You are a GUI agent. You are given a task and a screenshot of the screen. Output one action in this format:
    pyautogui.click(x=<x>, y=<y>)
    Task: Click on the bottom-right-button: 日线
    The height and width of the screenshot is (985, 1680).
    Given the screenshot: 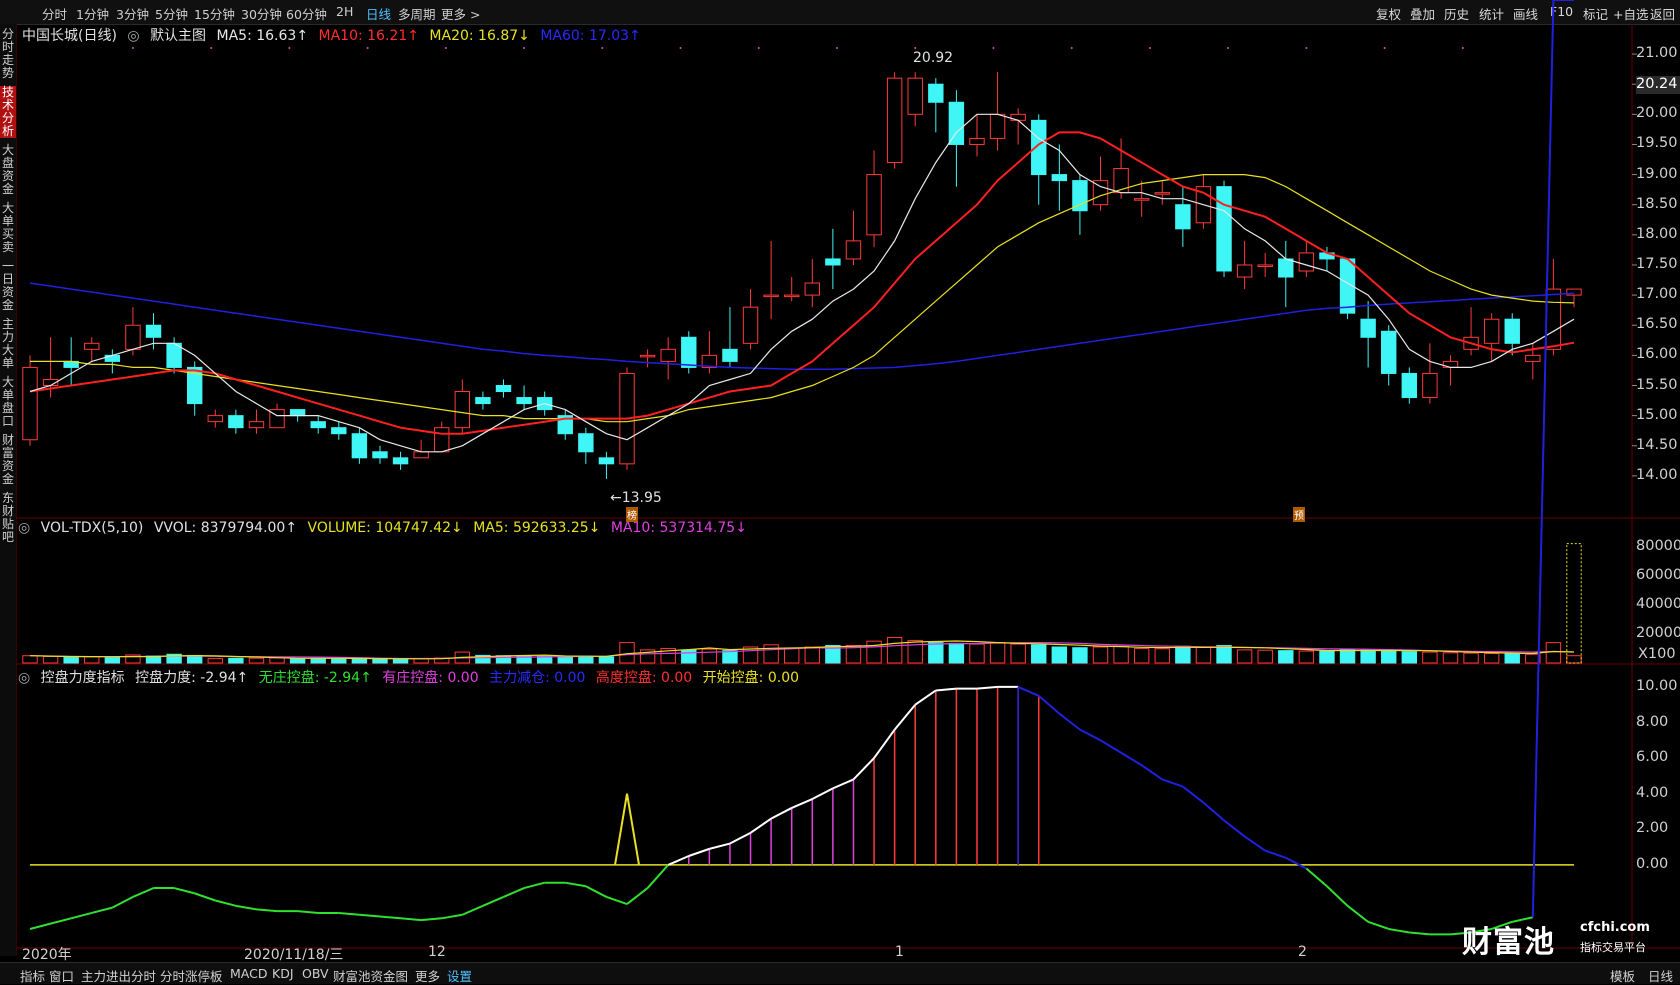 What is the action you would take?
    pyautogui.click(x=1660, y=975)
    